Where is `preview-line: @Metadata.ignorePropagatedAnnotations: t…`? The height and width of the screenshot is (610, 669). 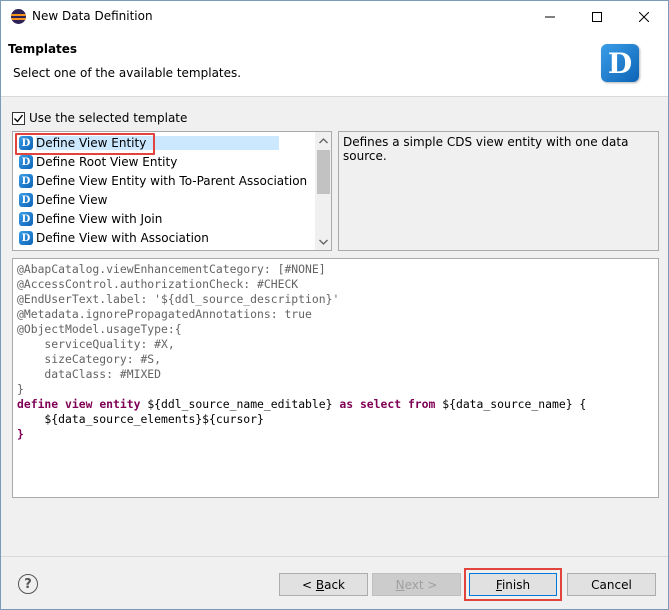 preview-line: @Metadata.ignorePropagatedAnnotations: t… is located at coordinates (164, 314).